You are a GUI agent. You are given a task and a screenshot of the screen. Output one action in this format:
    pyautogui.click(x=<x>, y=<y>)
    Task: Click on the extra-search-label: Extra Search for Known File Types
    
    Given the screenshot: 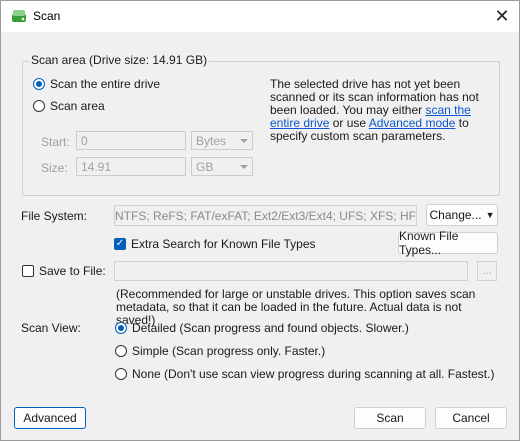 What is the action you would take?
    pyautogui.click(x=223, y=244)
    